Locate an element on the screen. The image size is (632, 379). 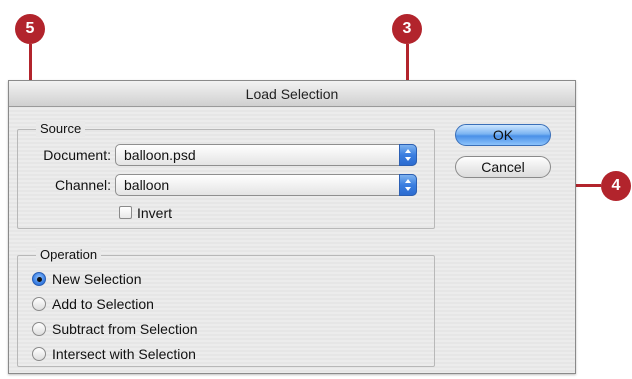
radio-intersect-with-selection: Intersect with Selection is located at coordinates (142, 354).